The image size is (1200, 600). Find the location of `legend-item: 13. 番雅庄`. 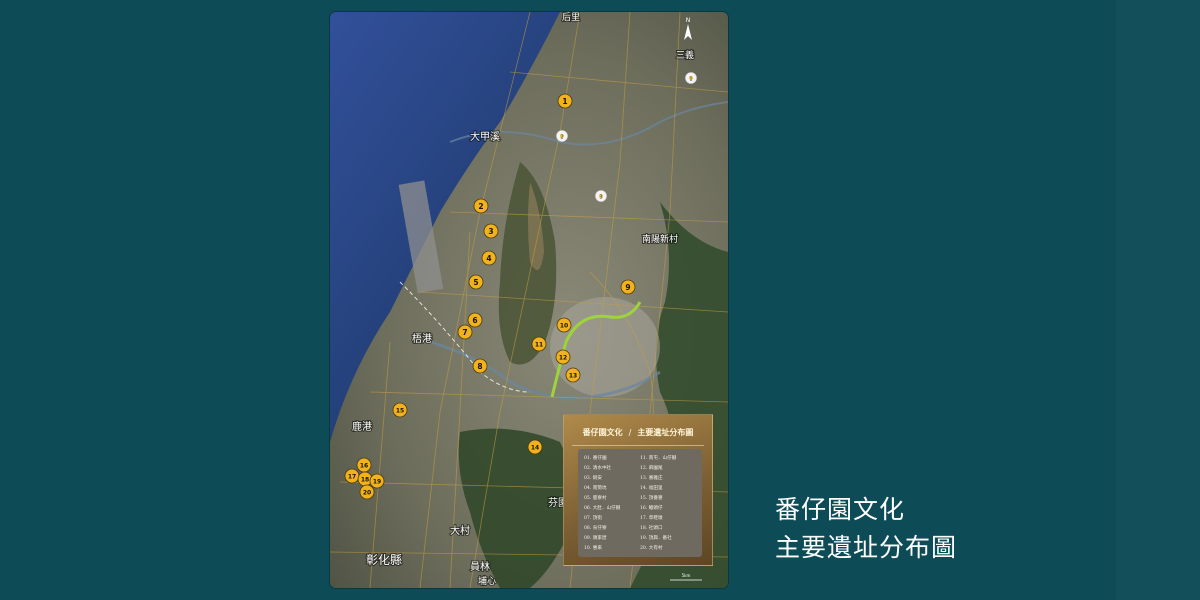

legend-item: 13. 番雅庄 is located at coordinates (651, 478).